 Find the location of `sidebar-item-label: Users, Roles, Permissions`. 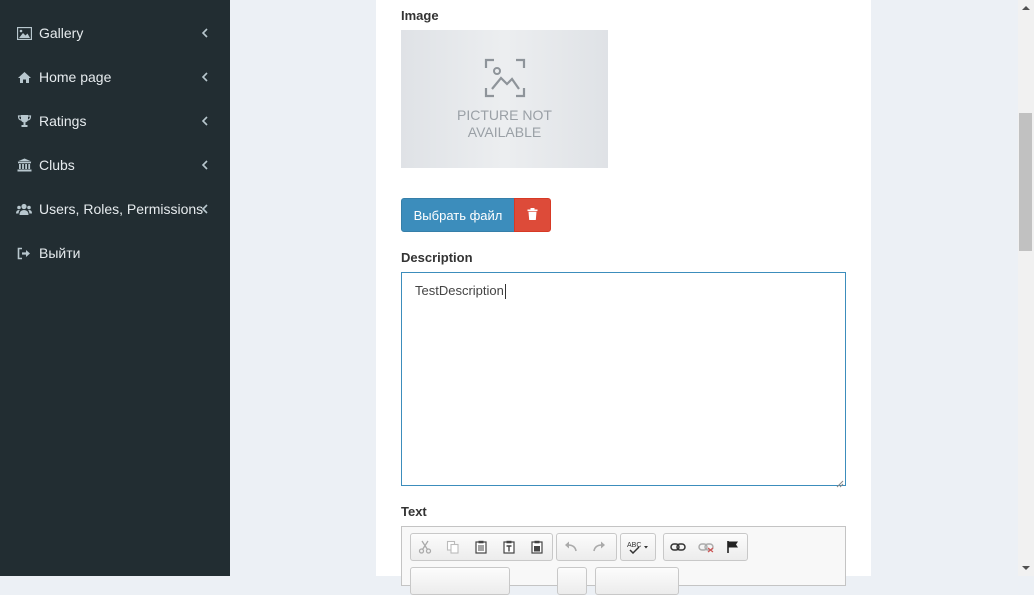

sidebar-item-label: Users, Roles, Permissions is located at coordinates (121, 209).